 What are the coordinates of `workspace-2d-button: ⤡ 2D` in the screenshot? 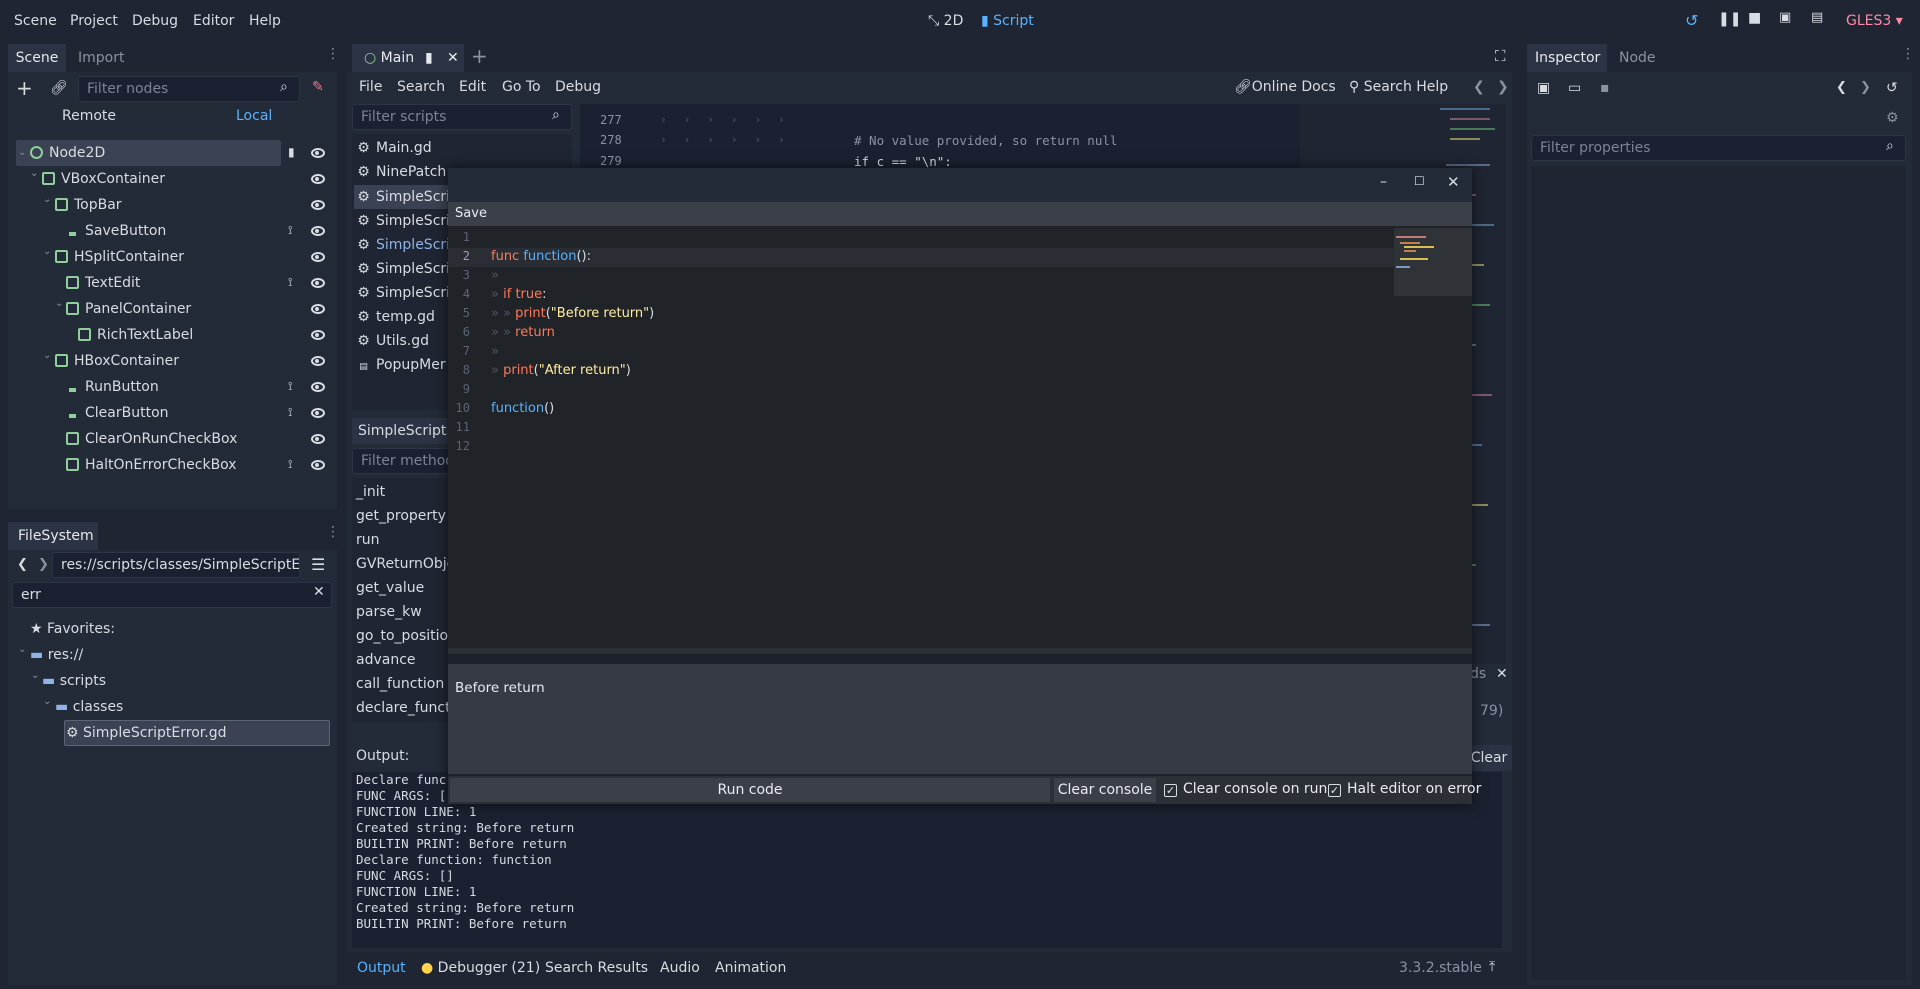 It's located at (945, 21).